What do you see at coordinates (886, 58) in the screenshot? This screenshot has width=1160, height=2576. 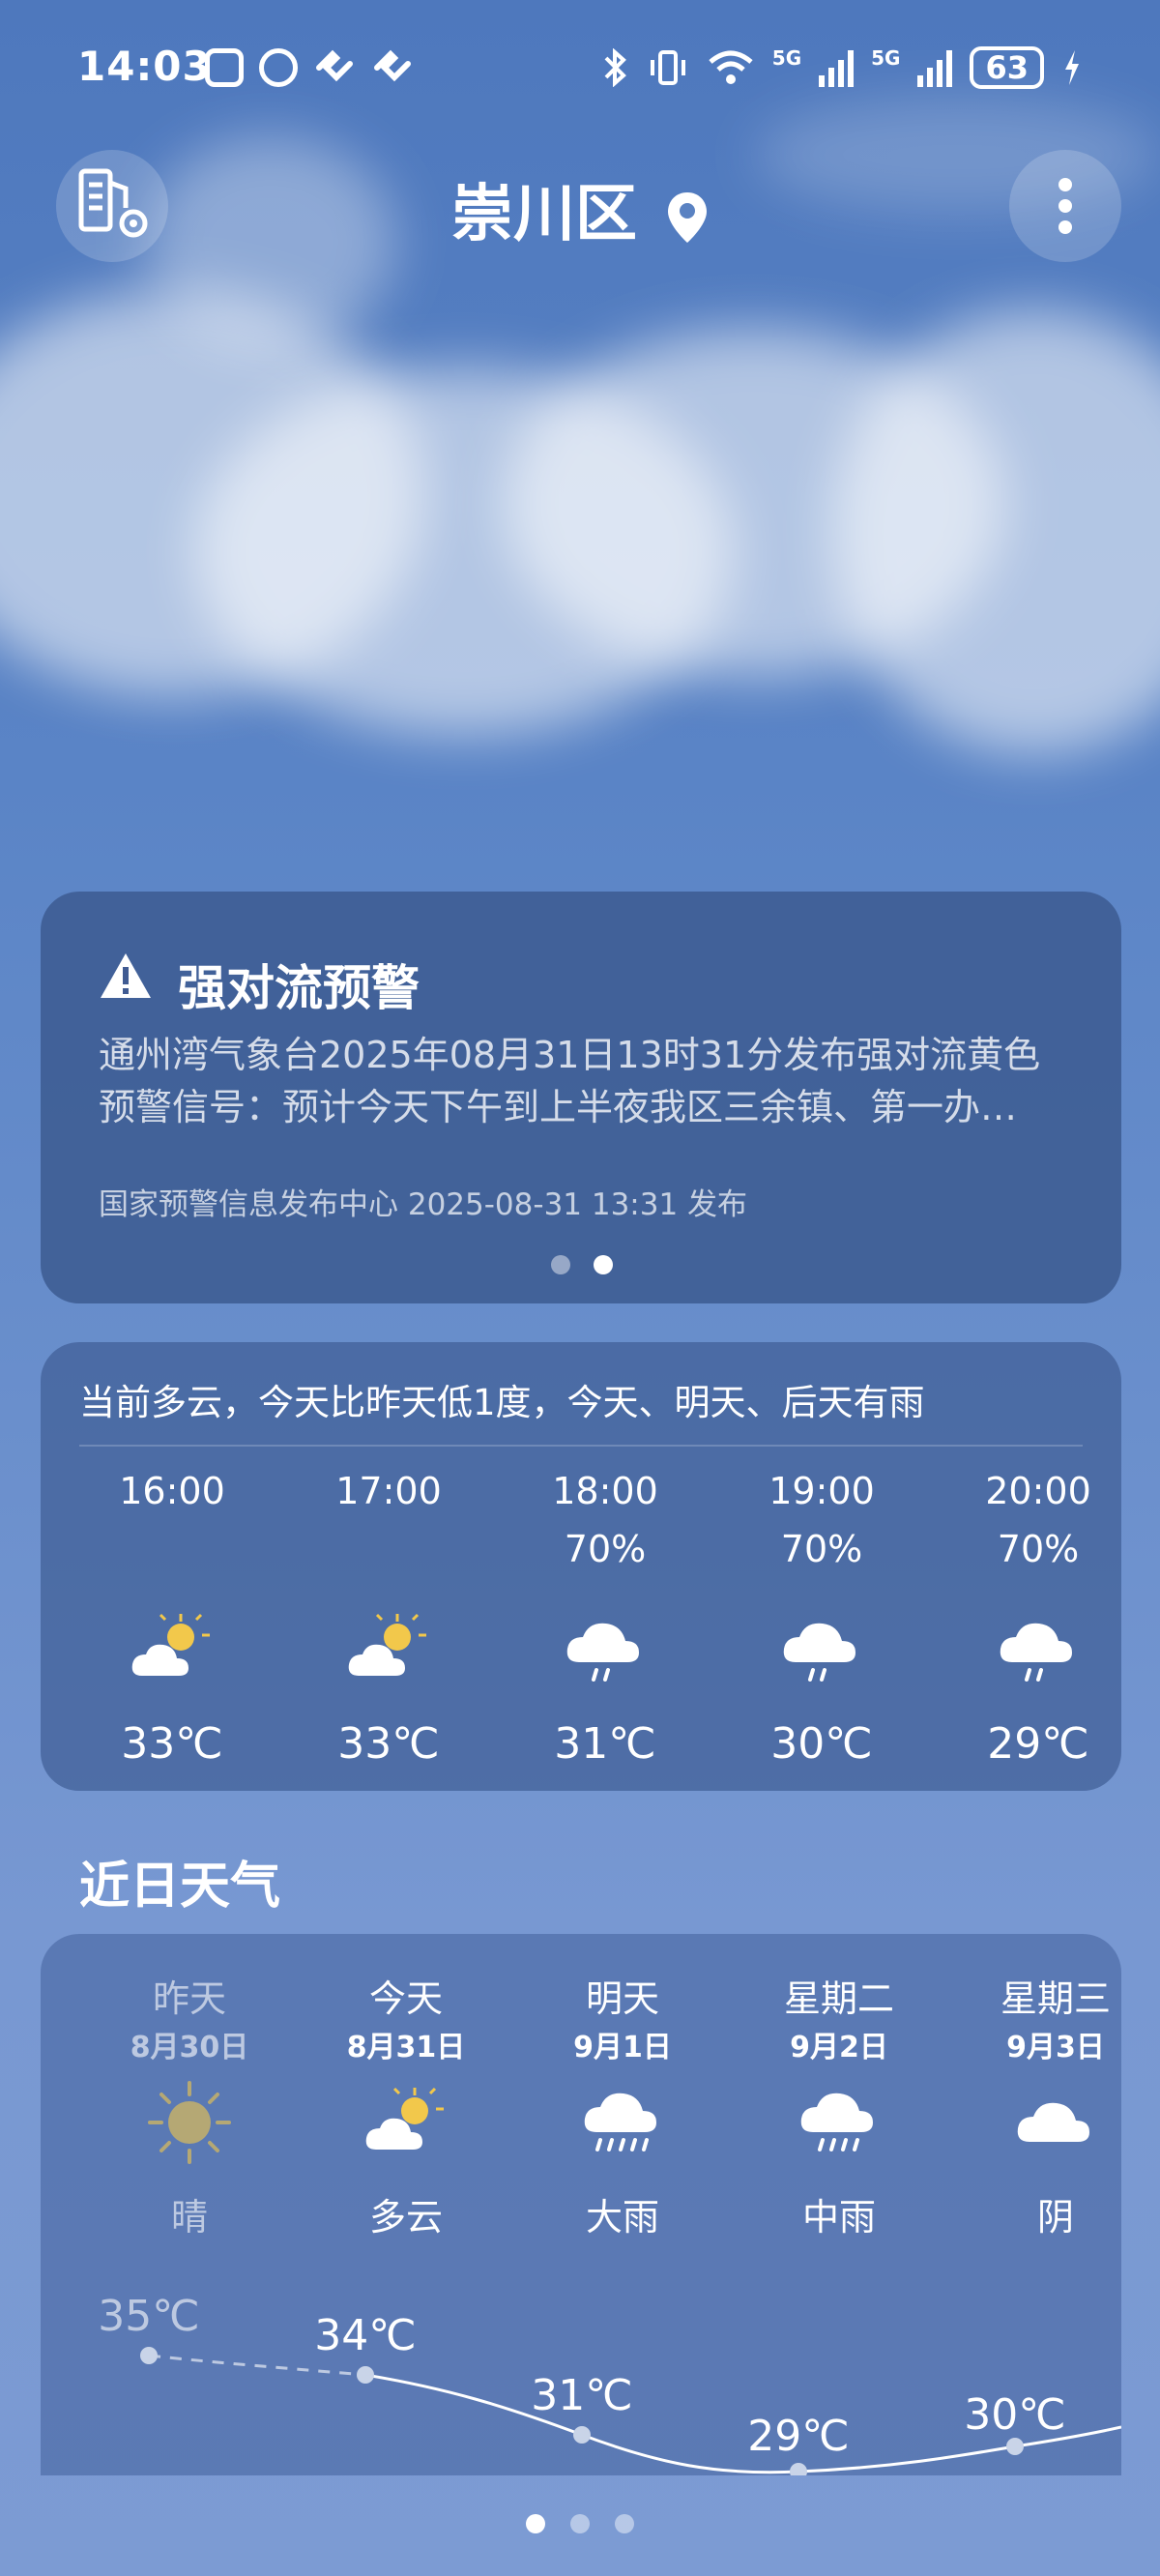 I see `network-type-2: 5G` at bounding box center [886, 58].